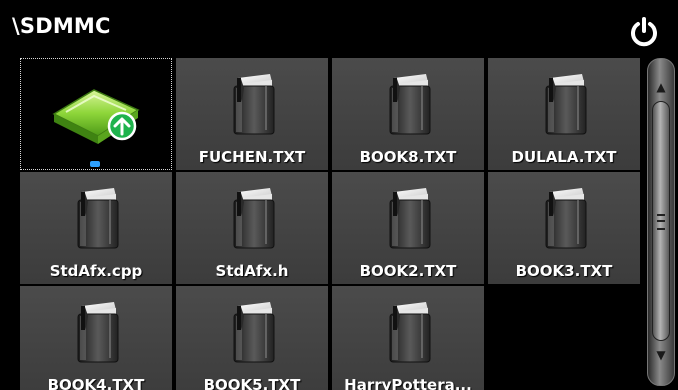  What do you see at coordinates (95, 164) in the screenshot?
I see `selection-indicator` at bounding box center [95, 164].